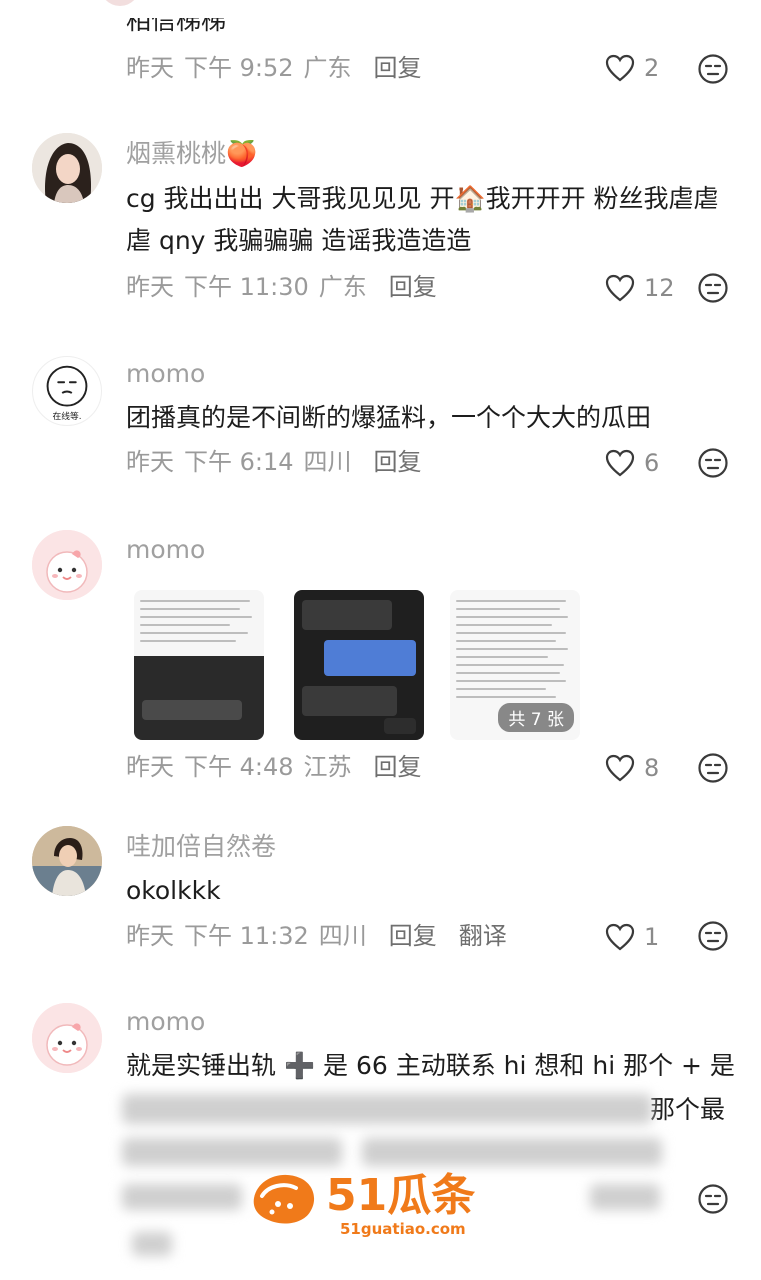 This screenshot has width=761, height=1280. What do you see at coordinates (400, 1195) in the screenshot?
I see `watermark-brand: 51瓜条` at bounding box center [400, 1195].